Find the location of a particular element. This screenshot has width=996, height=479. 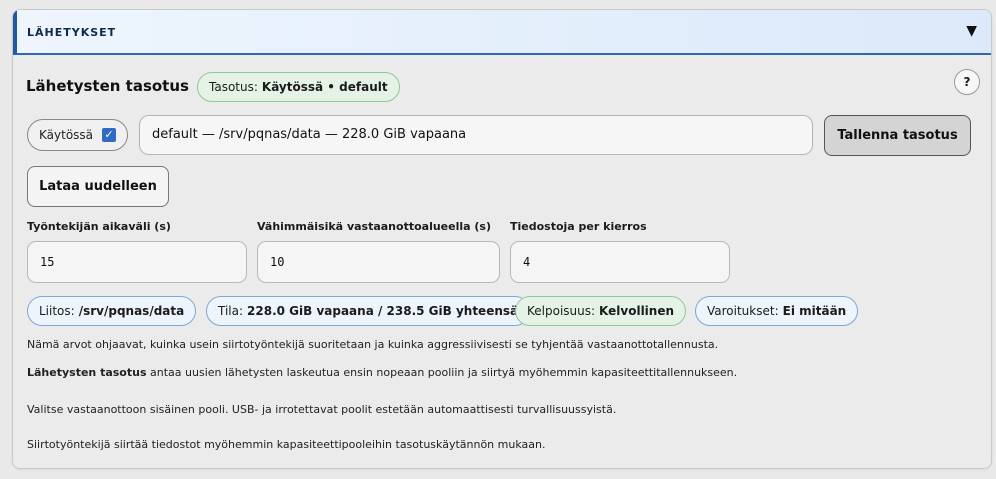

panel-header: LÄHETYKSET ▼ is located at coordinates (502, 32).